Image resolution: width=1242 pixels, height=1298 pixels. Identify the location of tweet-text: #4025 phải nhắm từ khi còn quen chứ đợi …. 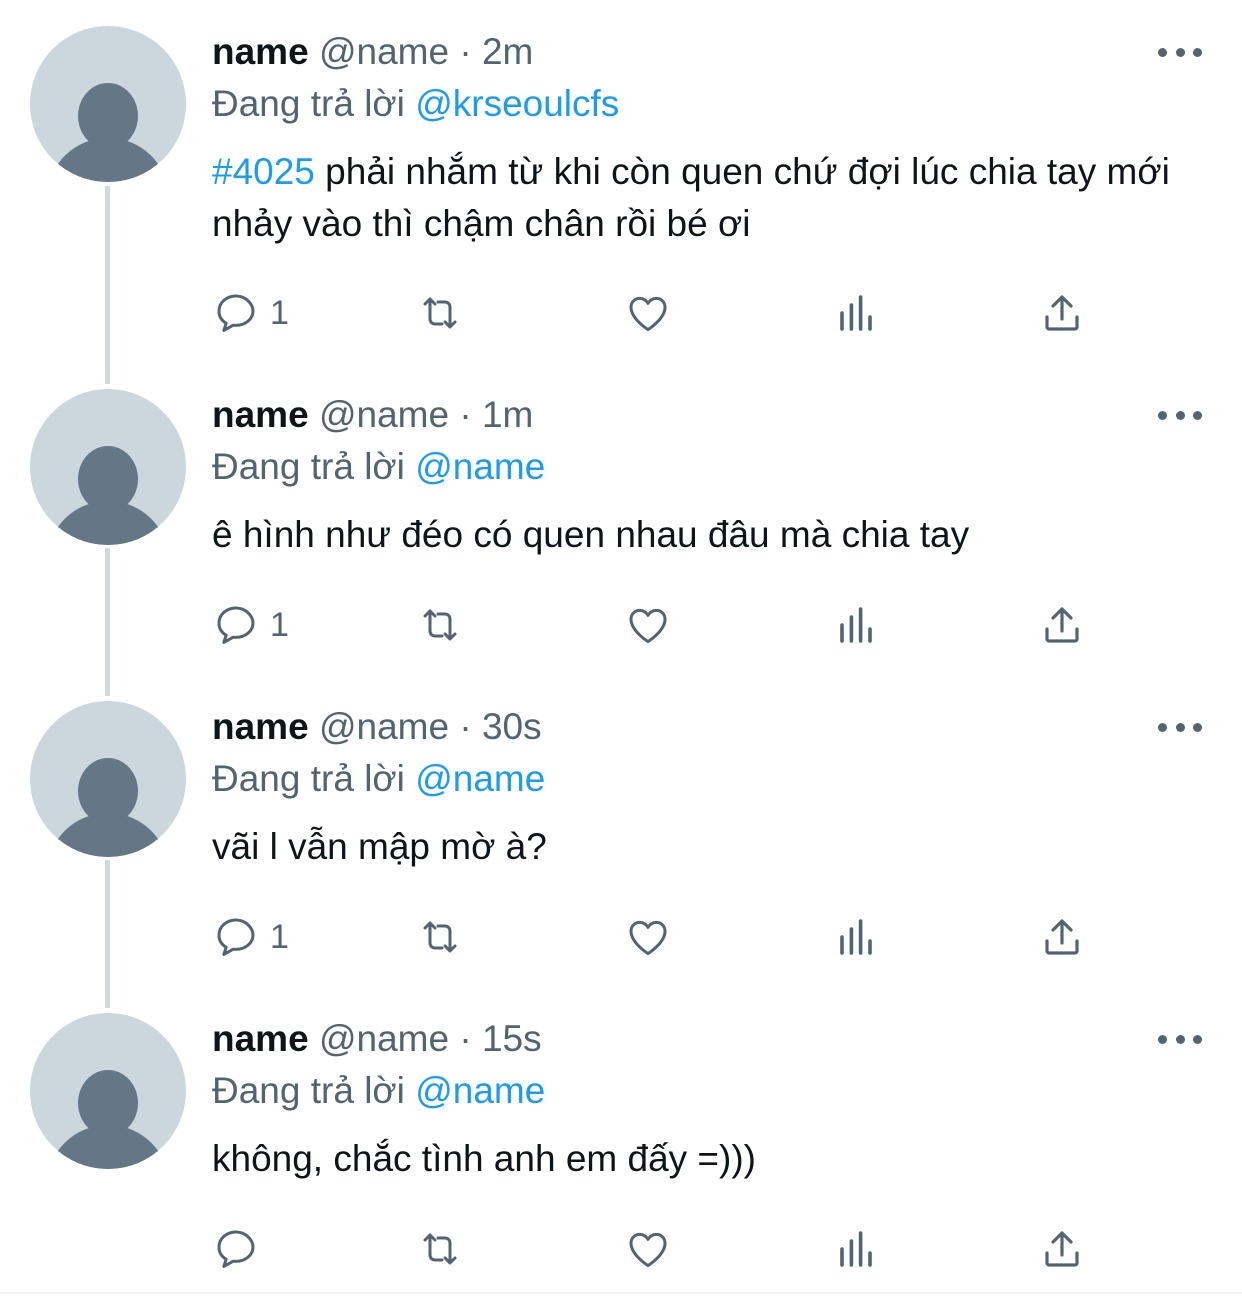
(712, 198).